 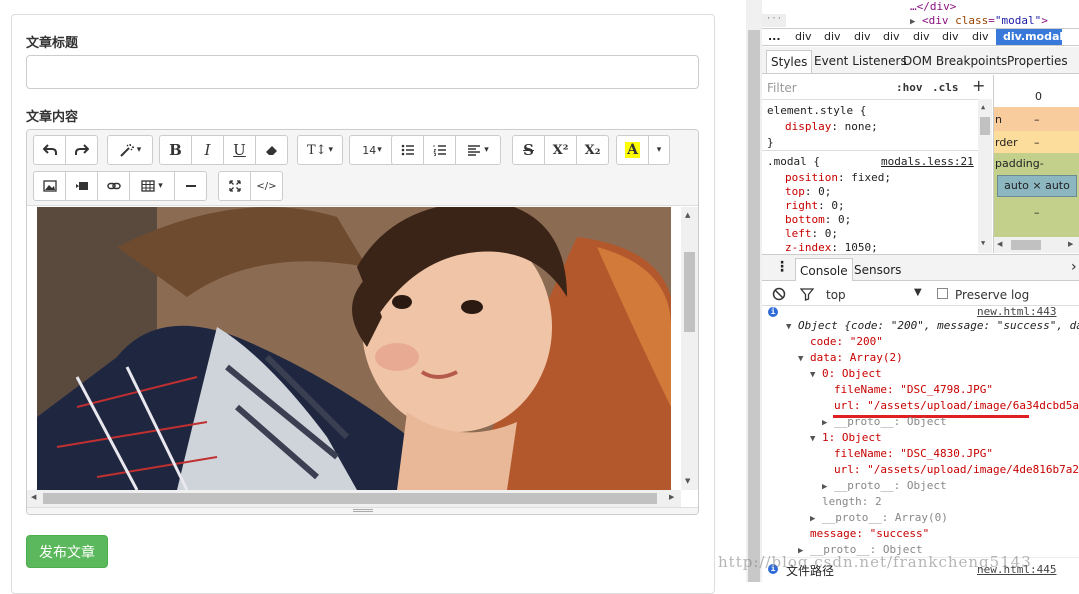 I want to click on hov-toggle: :hov, so click(x=909, y=87).